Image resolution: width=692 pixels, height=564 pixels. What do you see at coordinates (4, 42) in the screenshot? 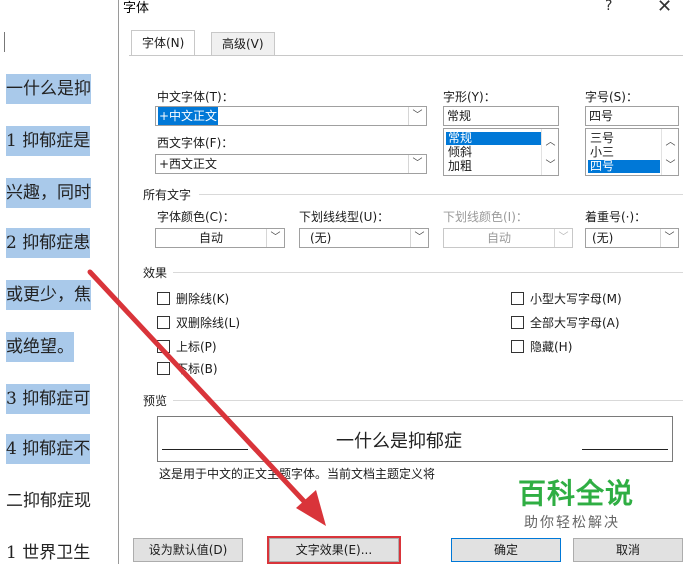
I see `text-cursor` at bounding box center [4, 42].